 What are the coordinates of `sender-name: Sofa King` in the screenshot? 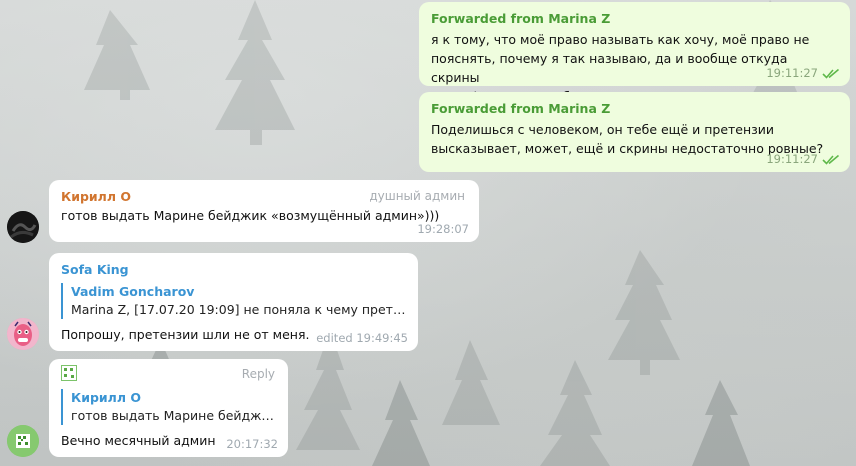 It's located at (233, 270).